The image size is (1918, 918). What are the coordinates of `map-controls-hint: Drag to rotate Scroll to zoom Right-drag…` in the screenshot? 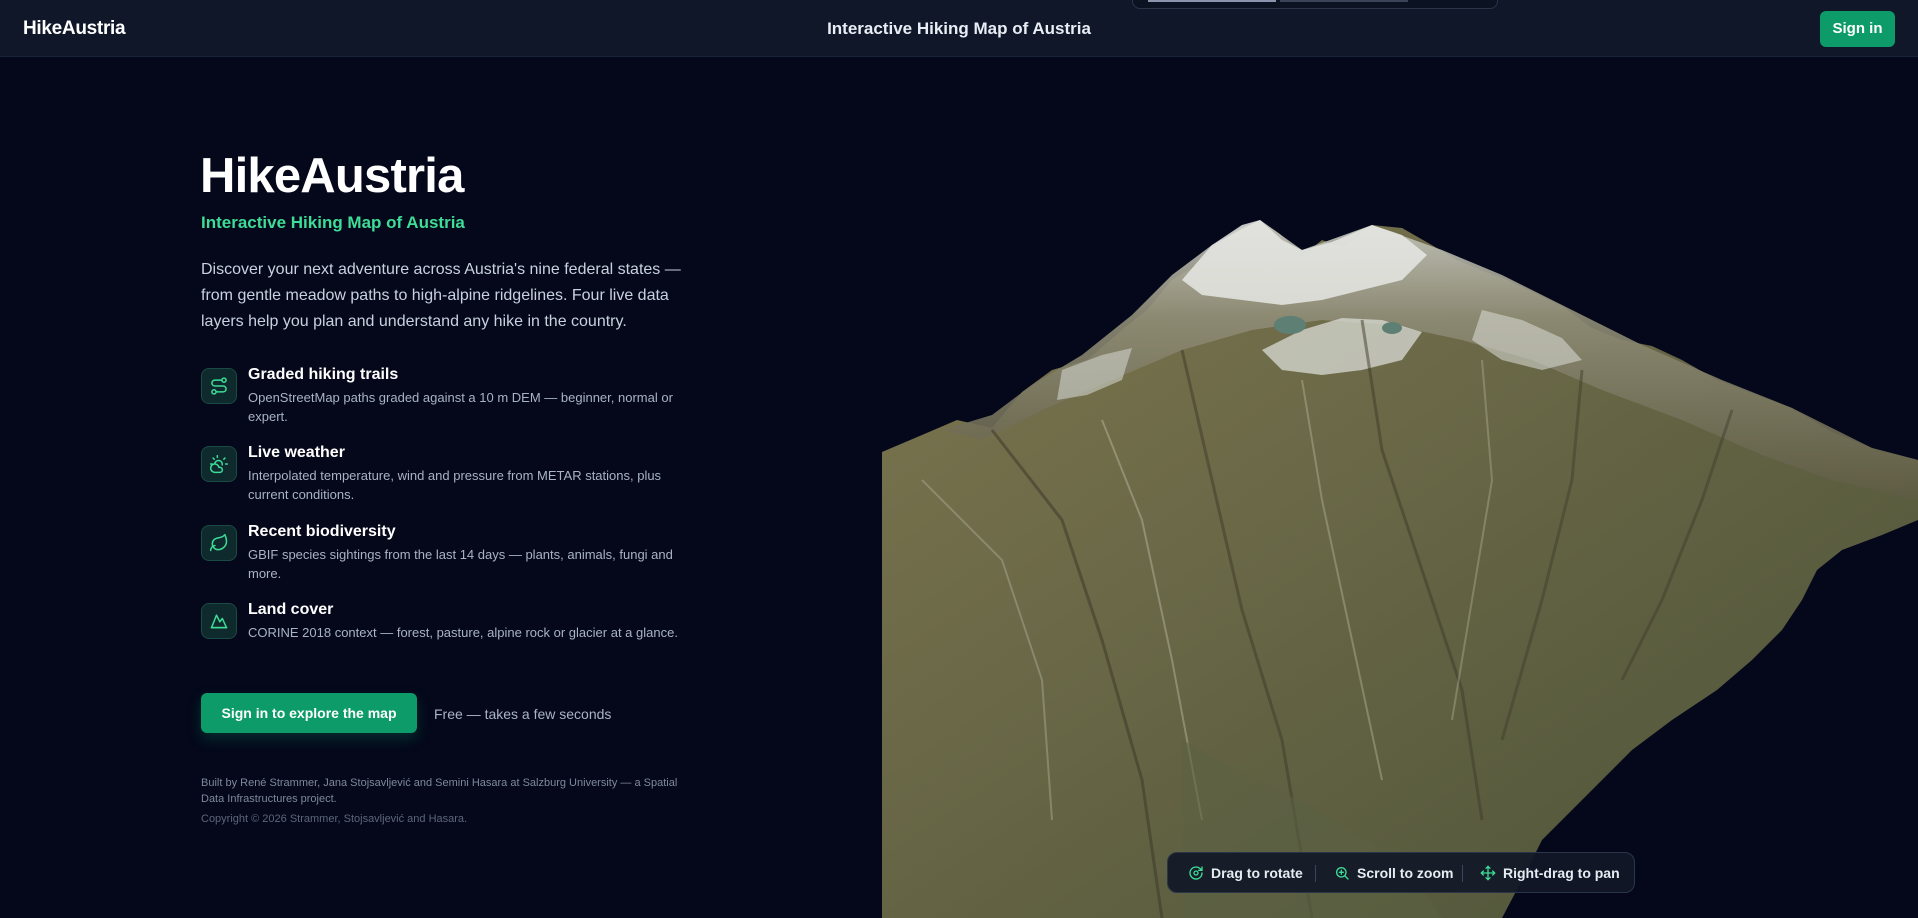 It's located at (1401, 872).